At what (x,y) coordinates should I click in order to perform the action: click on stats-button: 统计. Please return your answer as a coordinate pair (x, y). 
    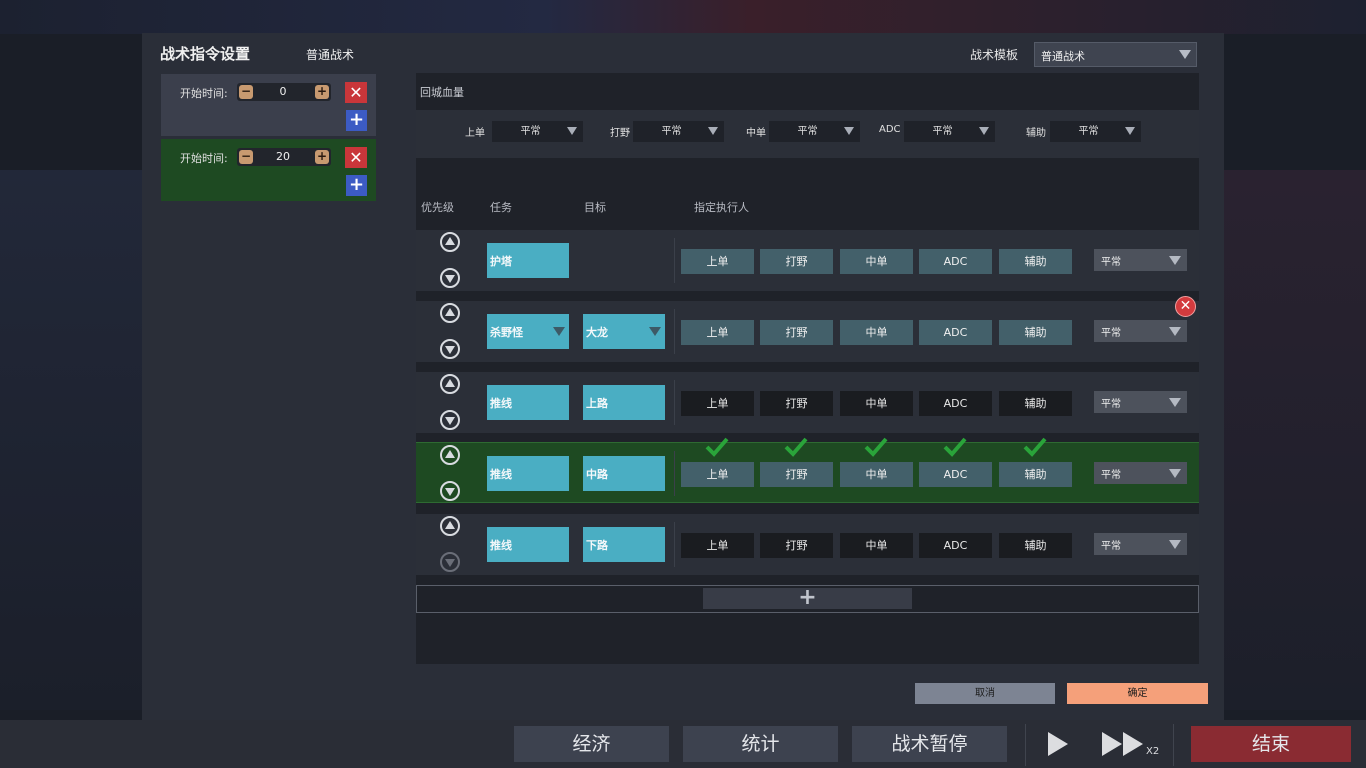
    Looking at the image, I should click on (760, 744).